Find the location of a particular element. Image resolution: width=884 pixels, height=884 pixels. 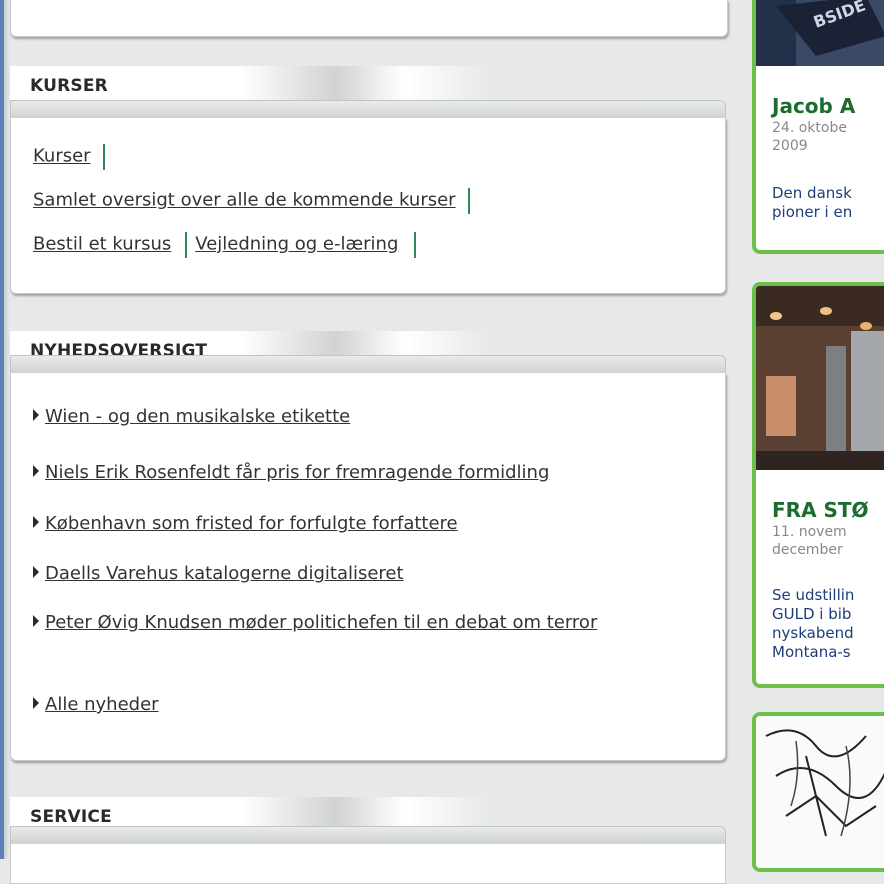

event-card-drawing is located at coordinates (818, 792).